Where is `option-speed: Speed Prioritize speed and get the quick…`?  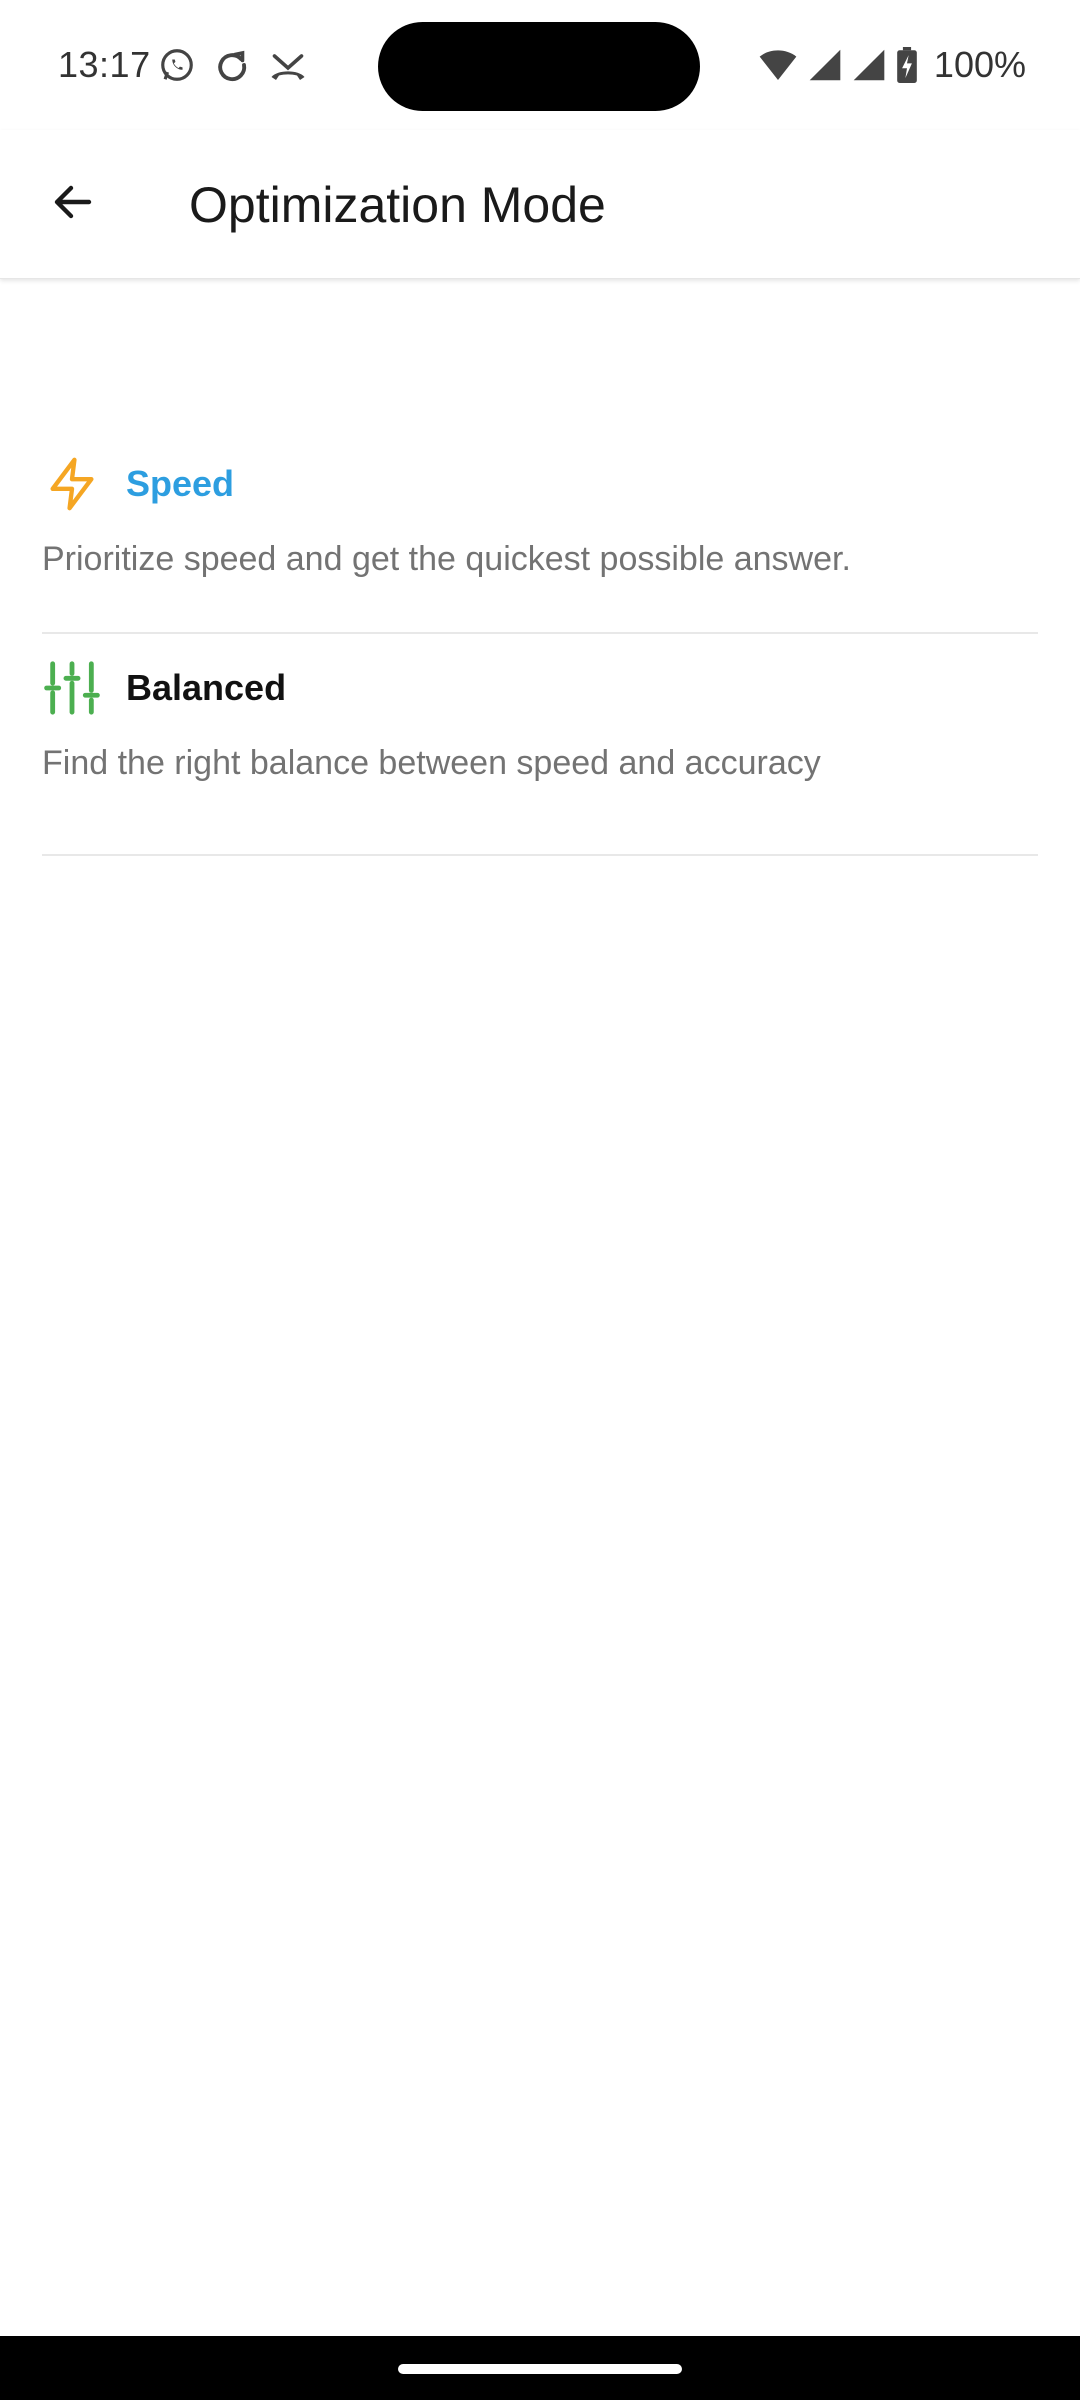 option-speed: Speed Prioritize speed and get the quick… is located at coordinates (540, 532).